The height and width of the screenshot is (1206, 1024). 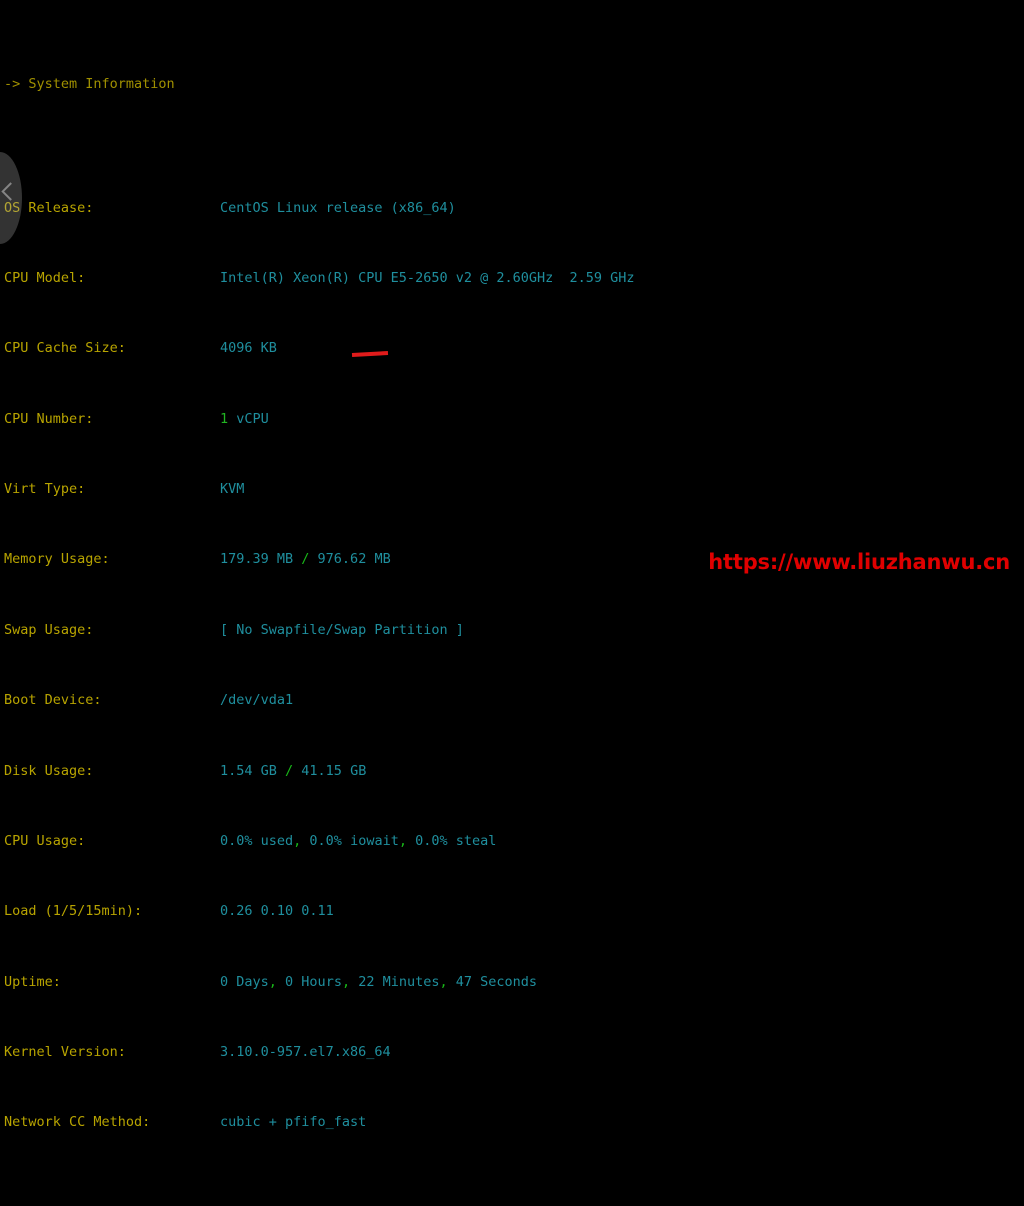 I want to click on label-disk-usage: Disk Usage:, so click(x=49, y=770).